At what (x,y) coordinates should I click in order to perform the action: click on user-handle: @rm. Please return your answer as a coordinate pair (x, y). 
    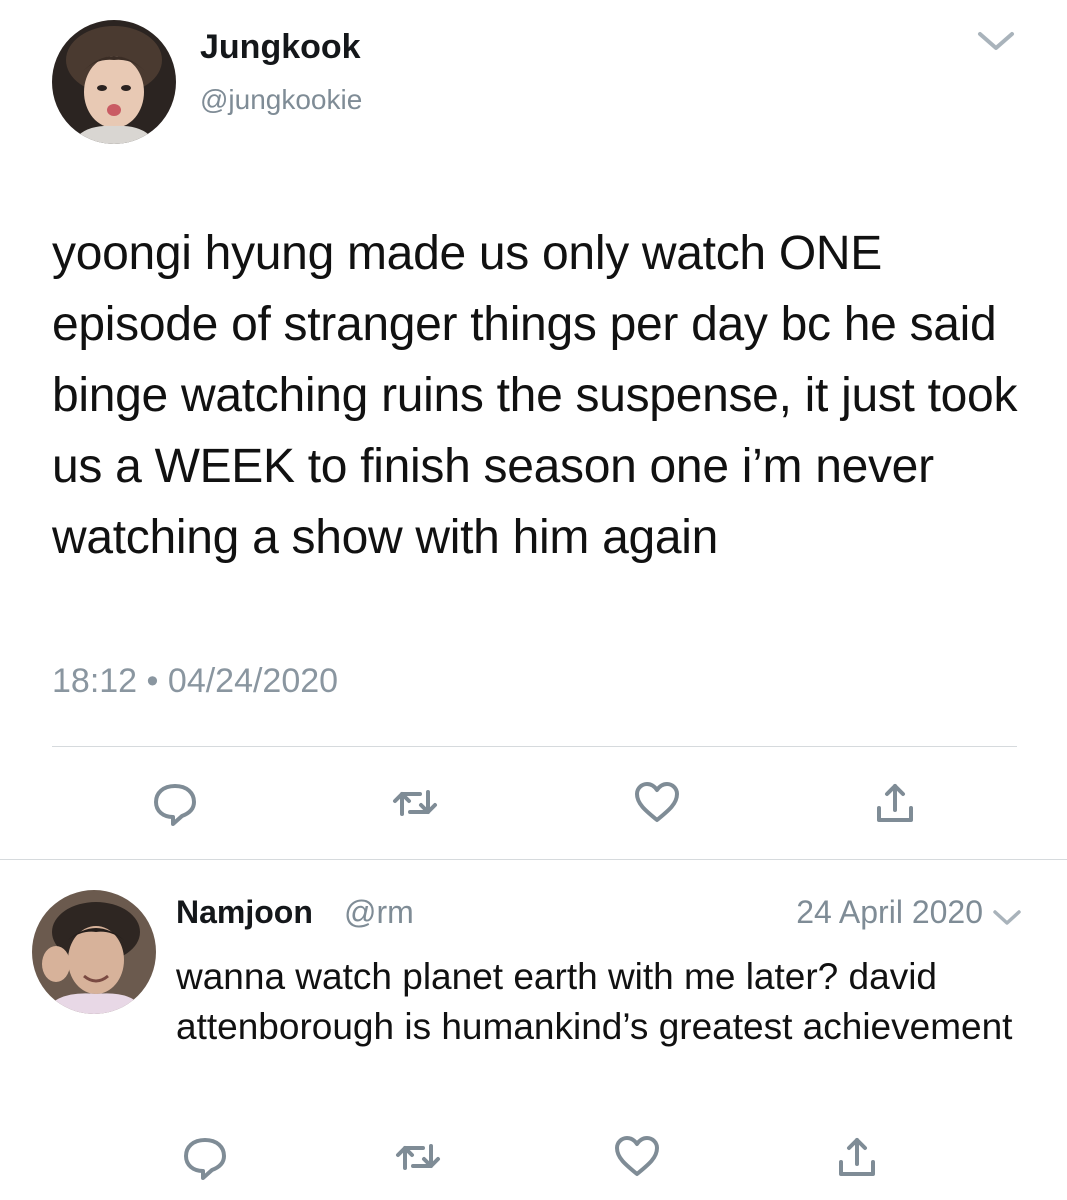
    Looking at the image, I should click on (379, 912).